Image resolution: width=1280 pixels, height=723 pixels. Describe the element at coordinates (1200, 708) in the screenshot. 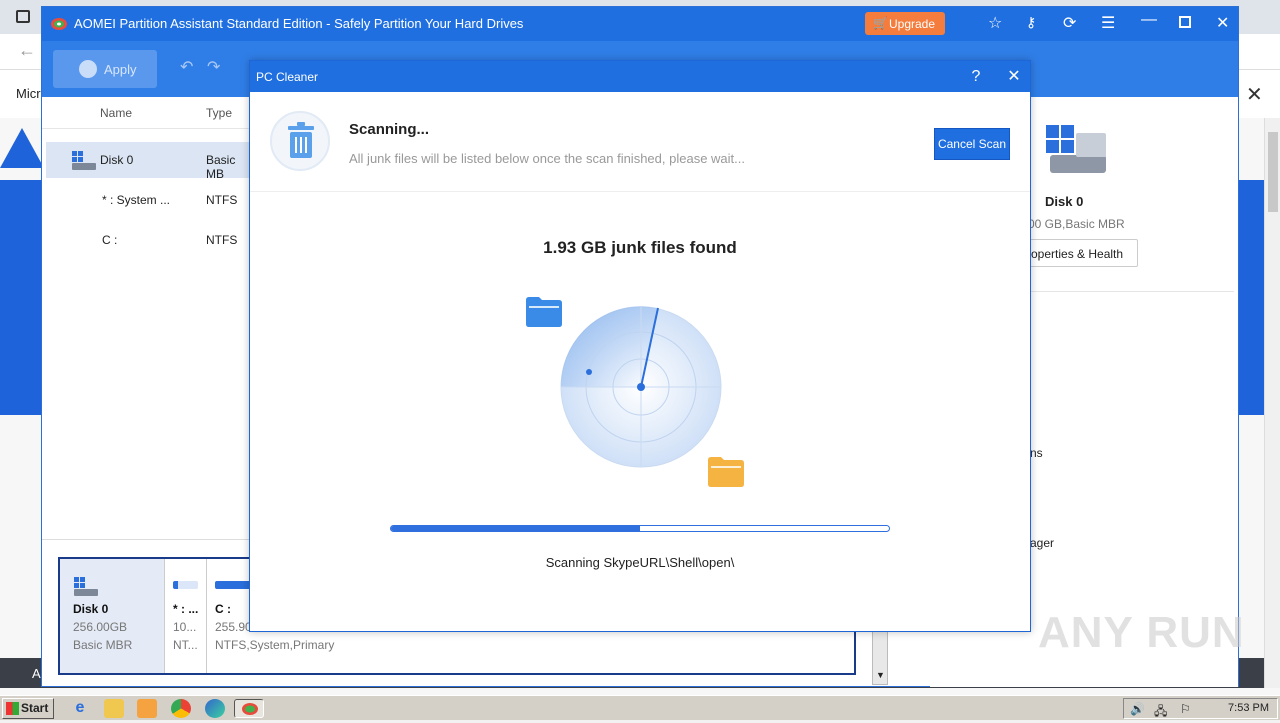

I see `system-tray: 🔊 🖧 ⚐ 7:53 PM` at that location.